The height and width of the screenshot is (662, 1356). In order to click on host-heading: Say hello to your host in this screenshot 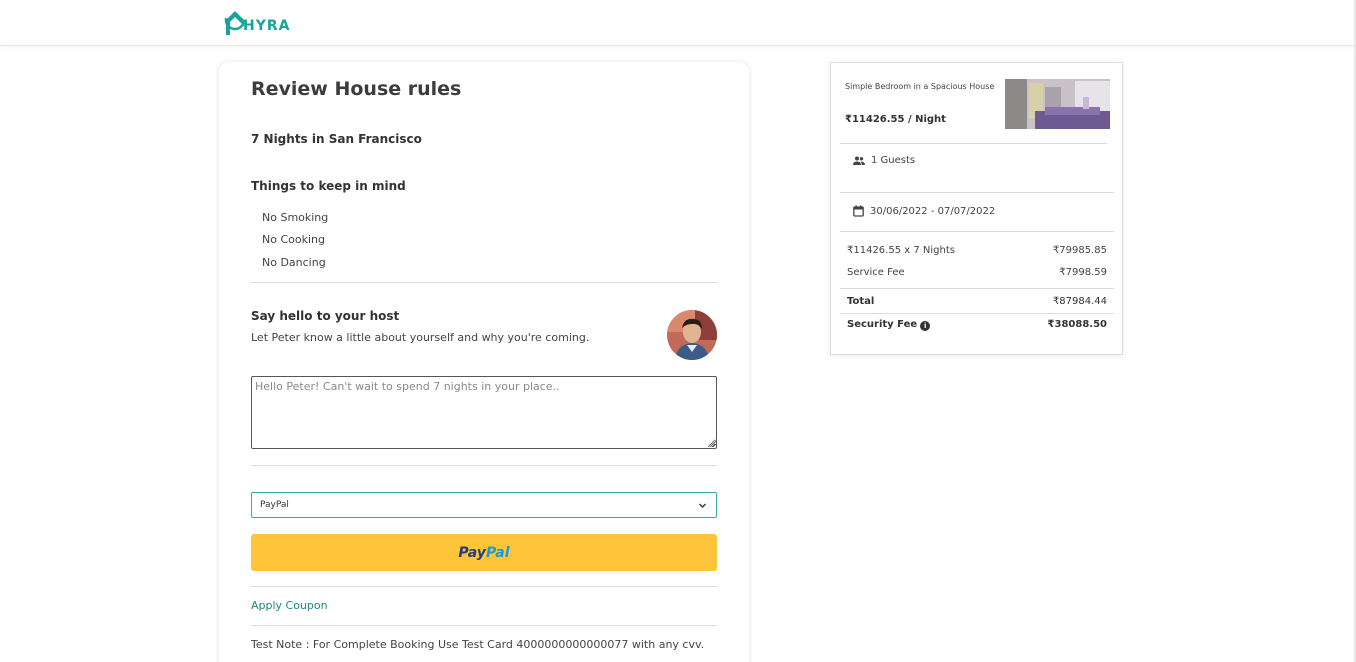, I will do `click(325, 316)`.